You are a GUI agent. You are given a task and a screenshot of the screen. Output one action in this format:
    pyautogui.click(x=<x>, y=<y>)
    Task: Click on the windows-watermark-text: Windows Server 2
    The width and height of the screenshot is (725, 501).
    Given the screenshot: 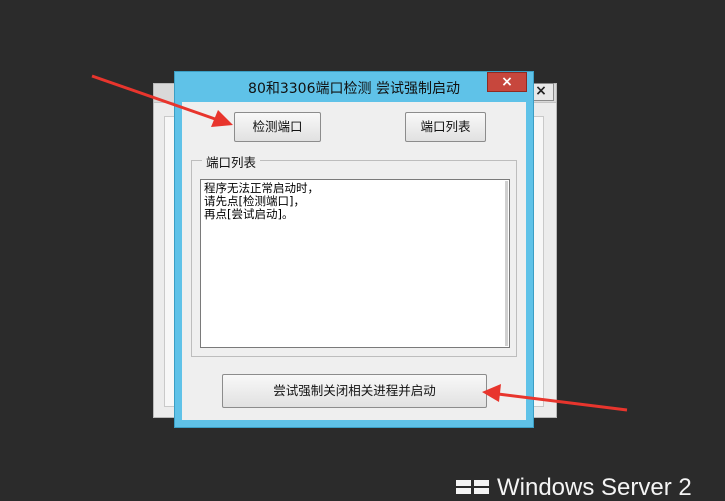 What is the action you would take?
    pyautogui.click(x=594, y=487)
    